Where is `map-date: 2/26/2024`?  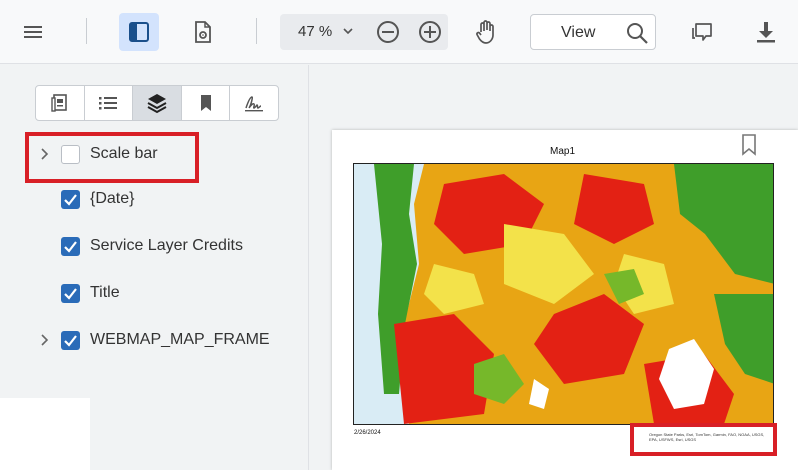
map-date: 2/26/2024 is located at coordinates (367, 433).